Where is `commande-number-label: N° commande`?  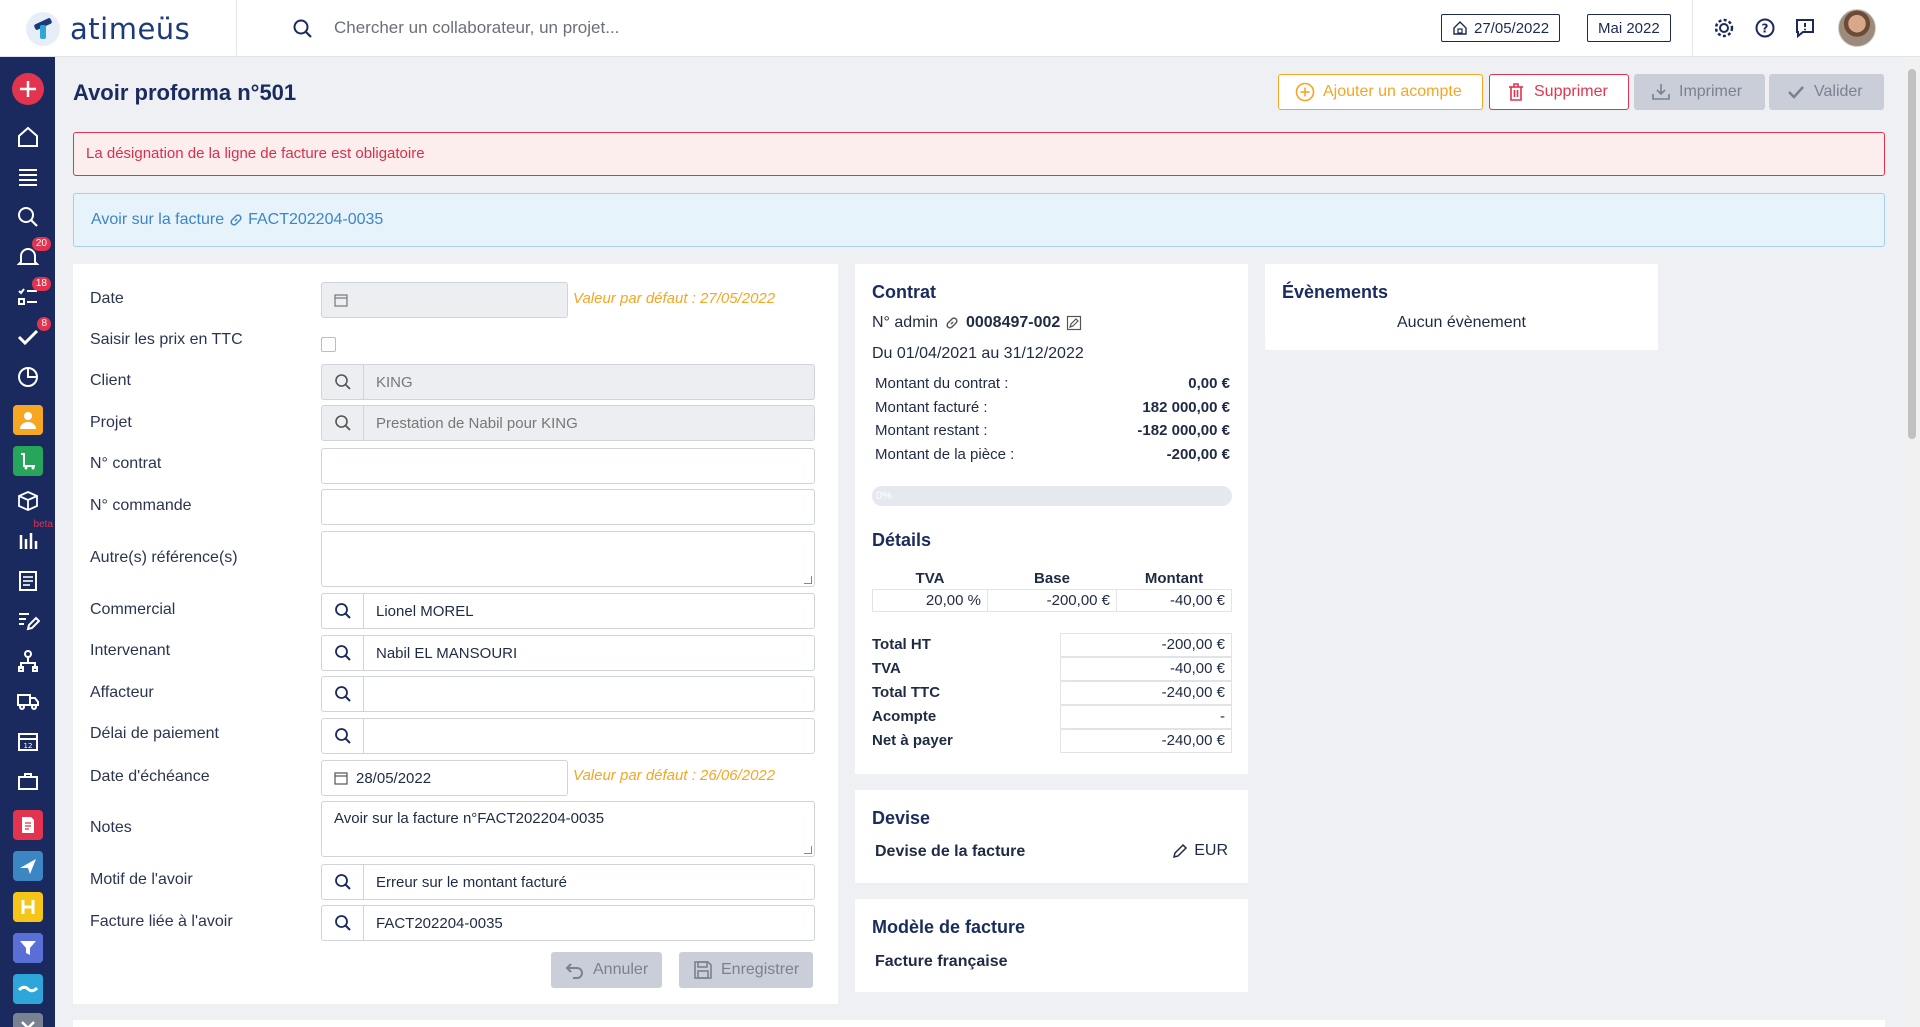
commande-number-label: N° commande is located at coordinates (141, 505).